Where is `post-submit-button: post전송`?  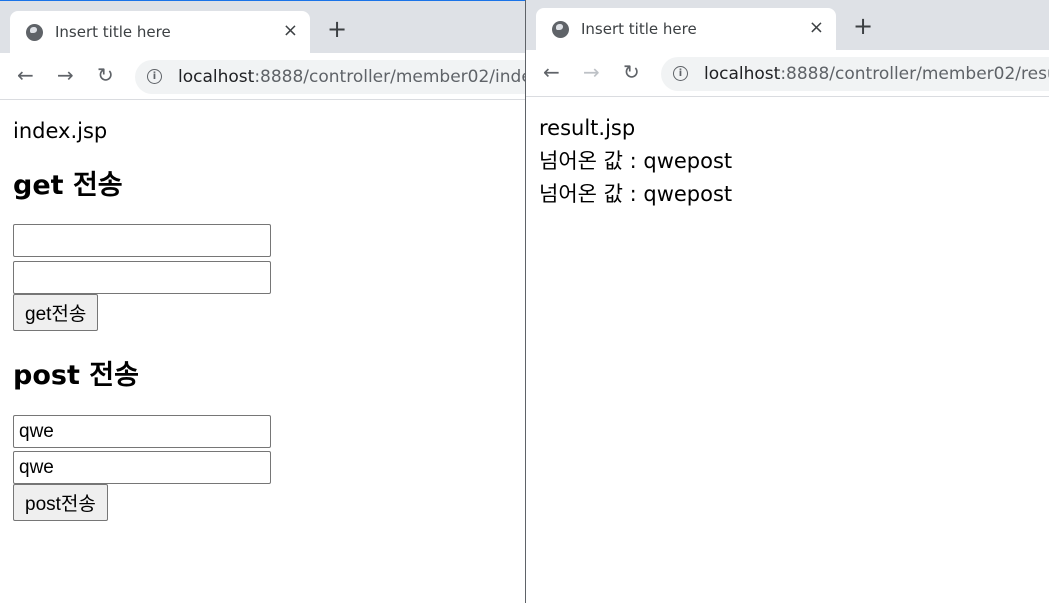
post-submit-button: post전송 is located at coordinates (60, 502).